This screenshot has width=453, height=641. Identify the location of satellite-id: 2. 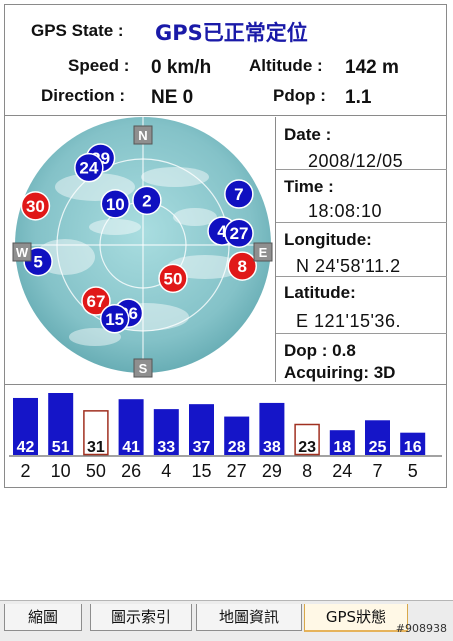
(146, 200).